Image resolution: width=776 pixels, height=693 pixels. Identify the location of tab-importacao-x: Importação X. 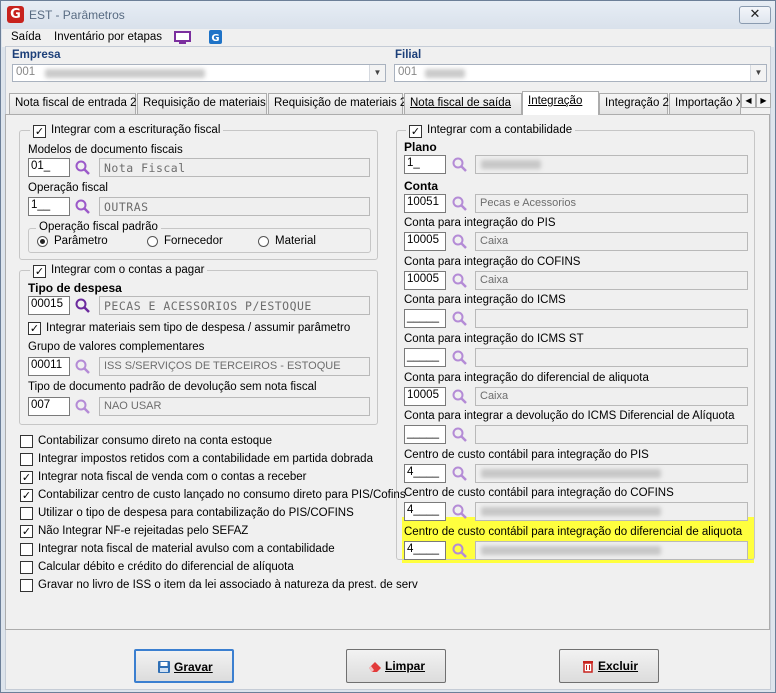
(705, 103).